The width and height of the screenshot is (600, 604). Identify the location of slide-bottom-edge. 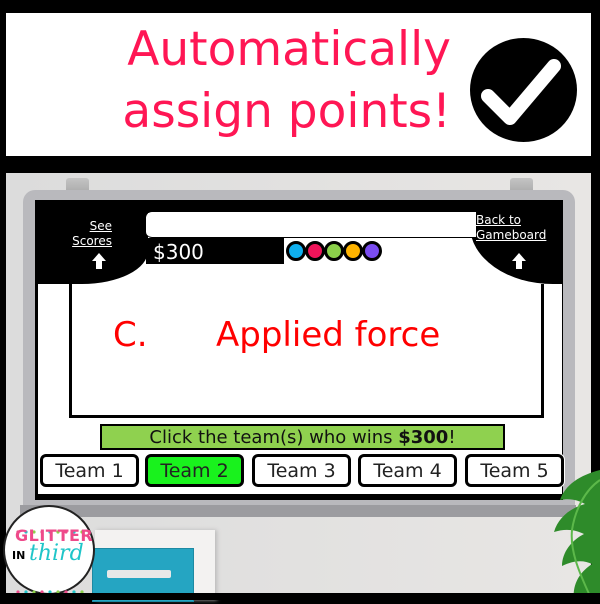
(300, 496).